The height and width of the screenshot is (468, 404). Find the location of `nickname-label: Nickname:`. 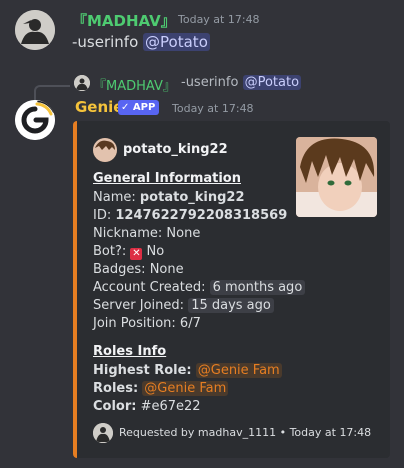

nickname-label: Nickname: is located at coordinates (128, 233).